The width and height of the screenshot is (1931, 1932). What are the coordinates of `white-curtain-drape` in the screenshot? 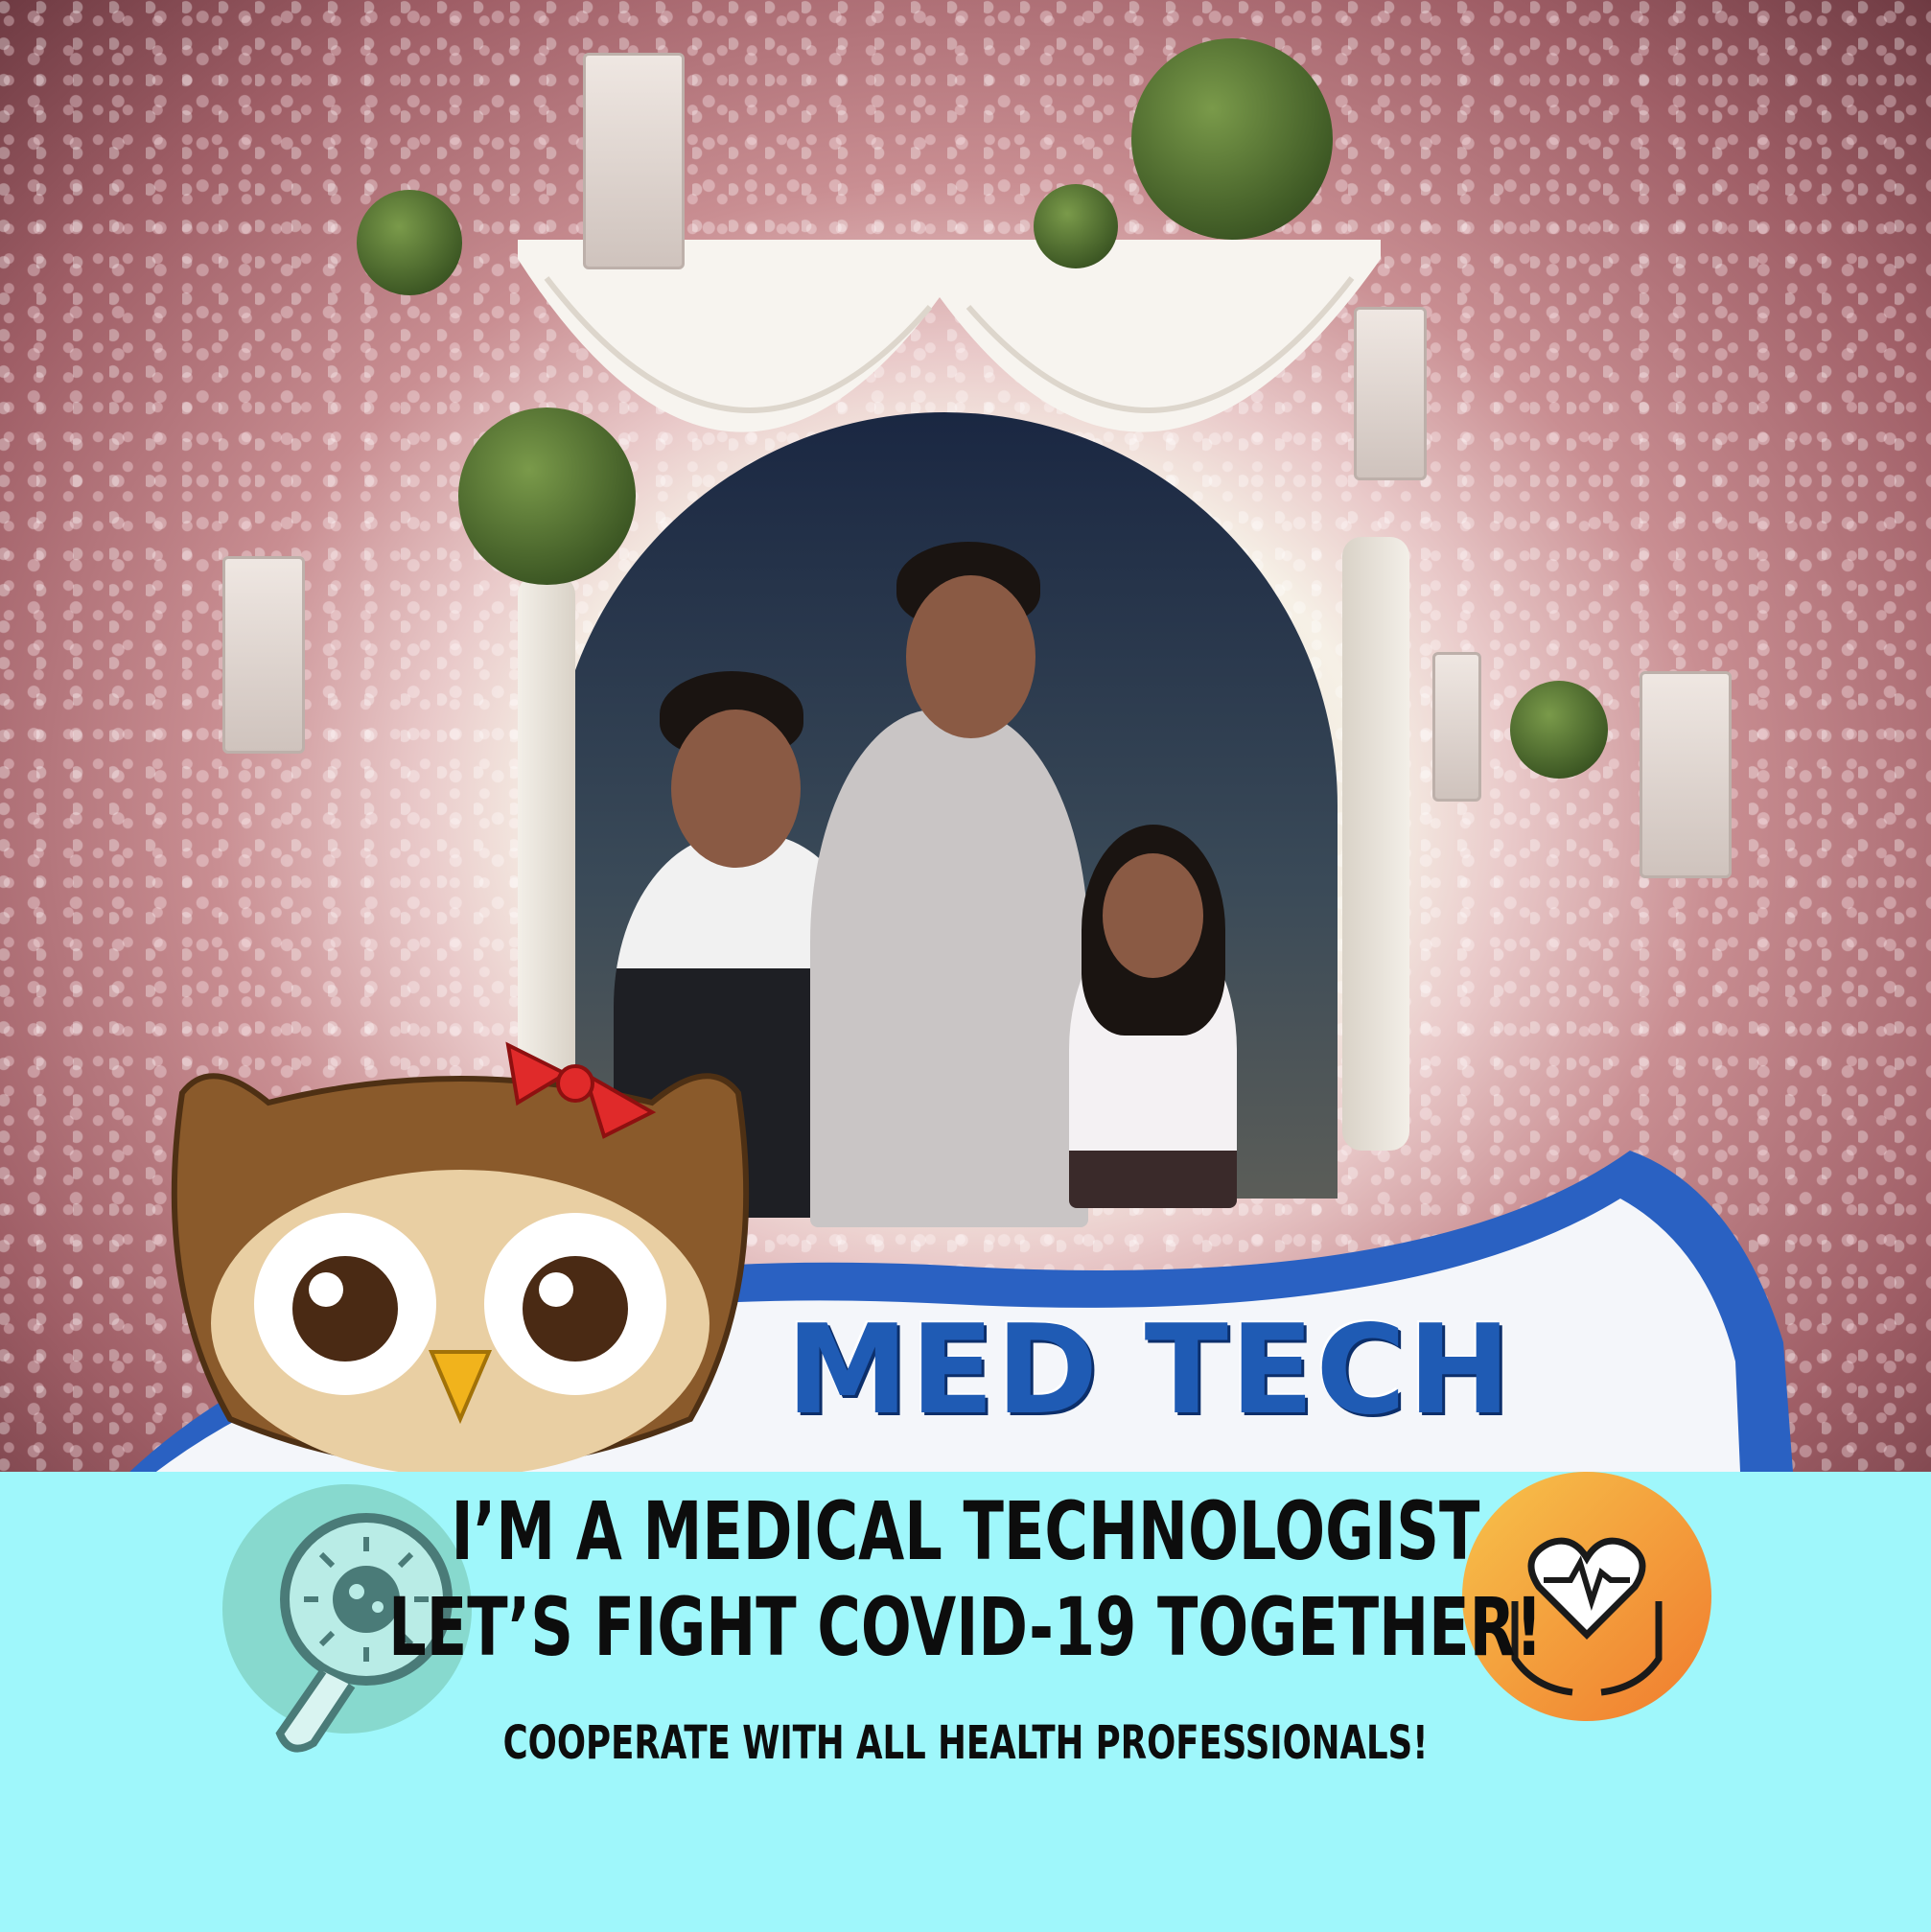 It's located at (949, 336).